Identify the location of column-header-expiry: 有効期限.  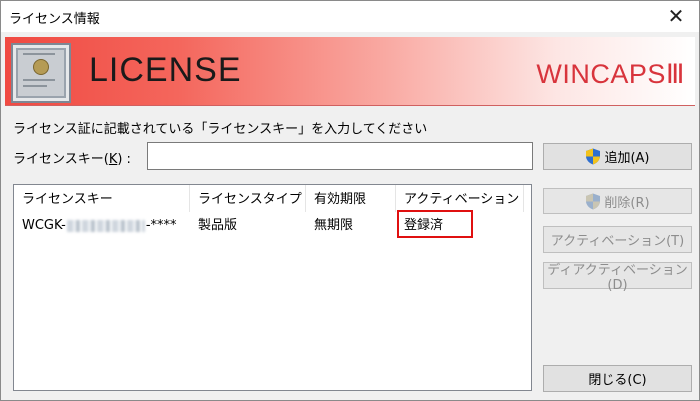
(351, 198).